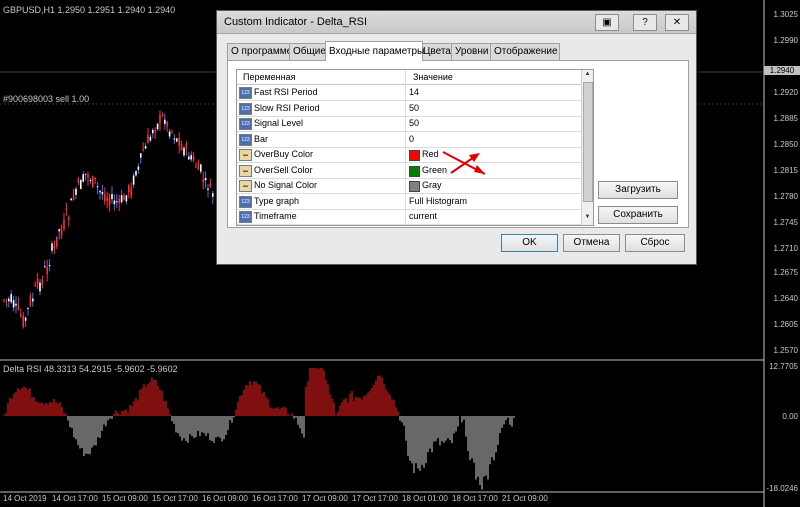  What do you see at coordinates (783, 366) in the screenshot?
I see `sub-axis-max: 12.7705` at bounding box center [783, 366].